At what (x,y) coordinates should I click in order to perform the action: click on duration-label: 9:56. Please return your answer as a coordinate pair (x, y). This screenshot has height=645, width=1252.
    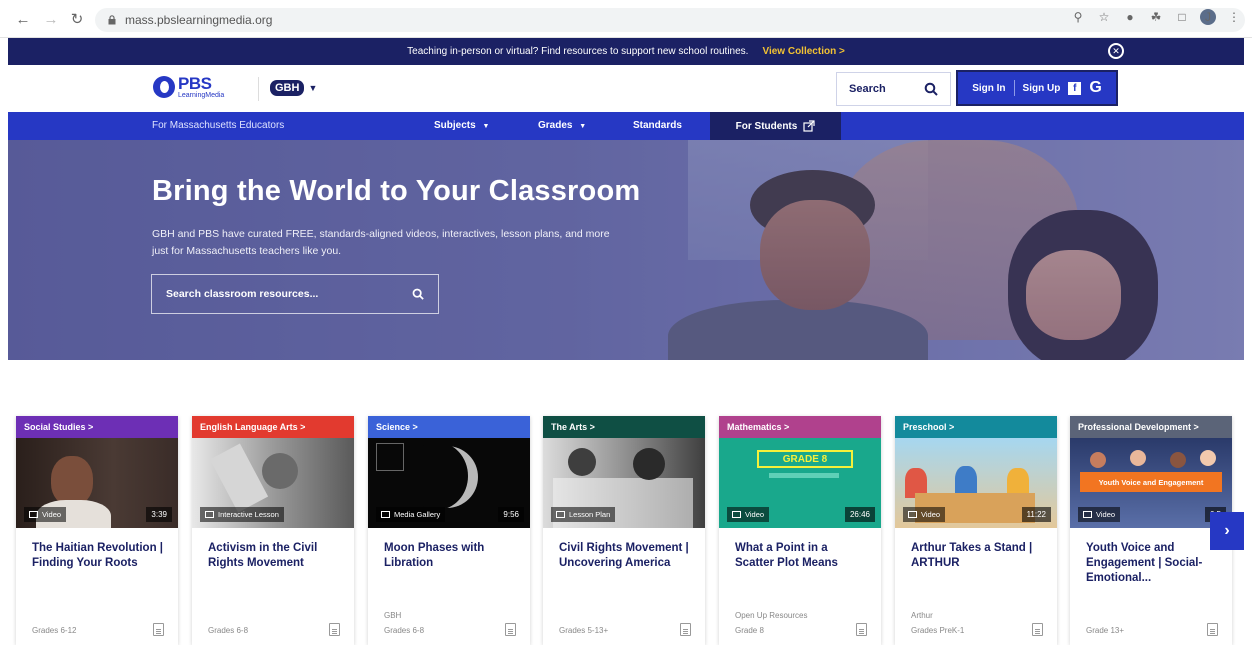
    Looking at the image, I should click on (511, 514).